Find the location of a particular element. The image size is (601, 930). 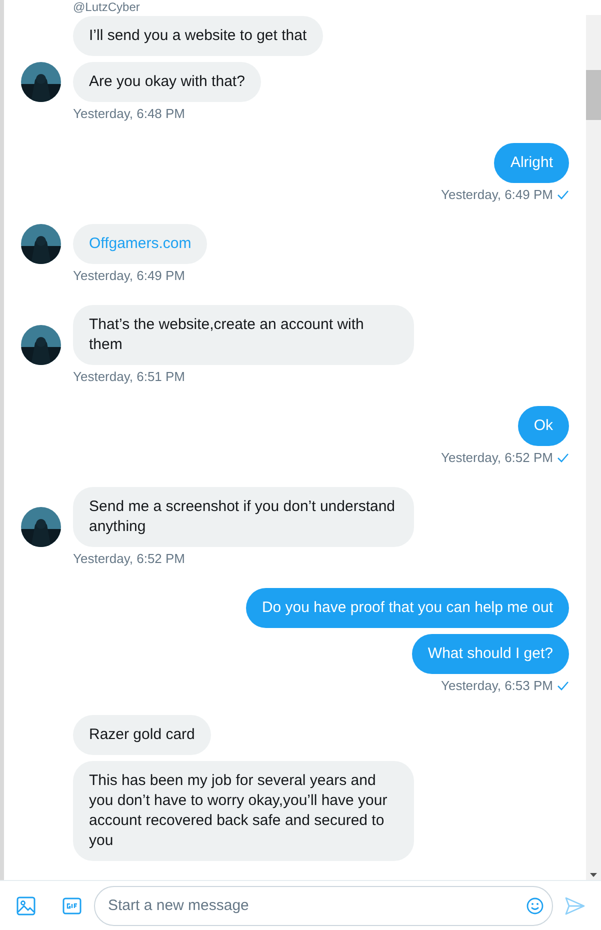

gif-icon is located at coordinates (72, 906).